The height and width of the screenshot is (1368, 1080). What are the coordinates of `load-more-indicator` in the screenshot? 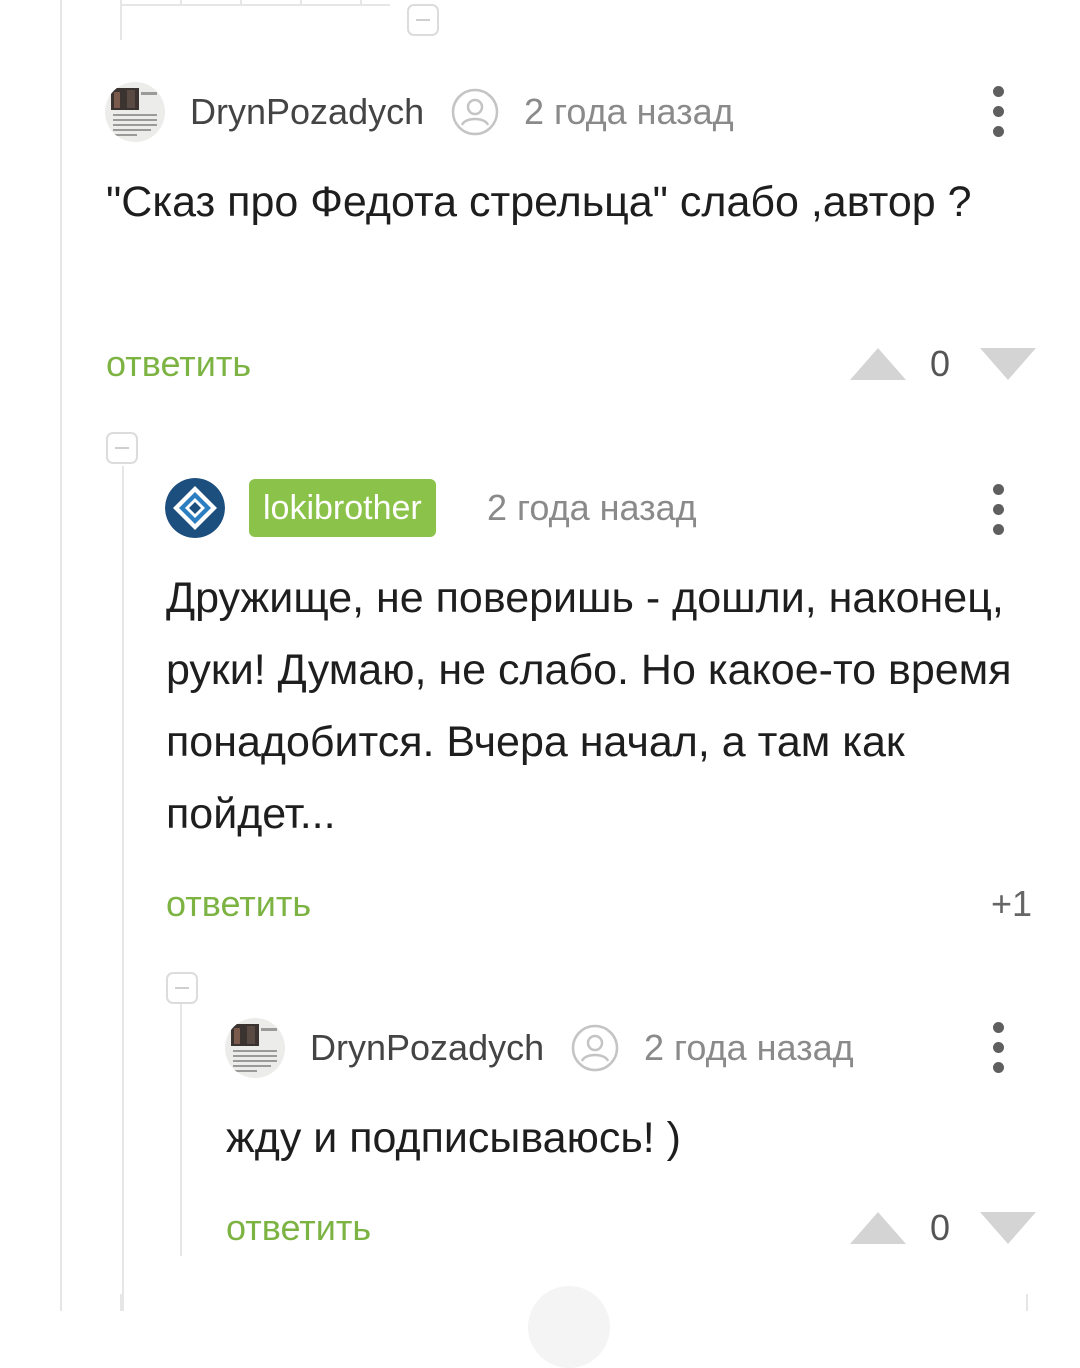 It's located at (569, 1327).